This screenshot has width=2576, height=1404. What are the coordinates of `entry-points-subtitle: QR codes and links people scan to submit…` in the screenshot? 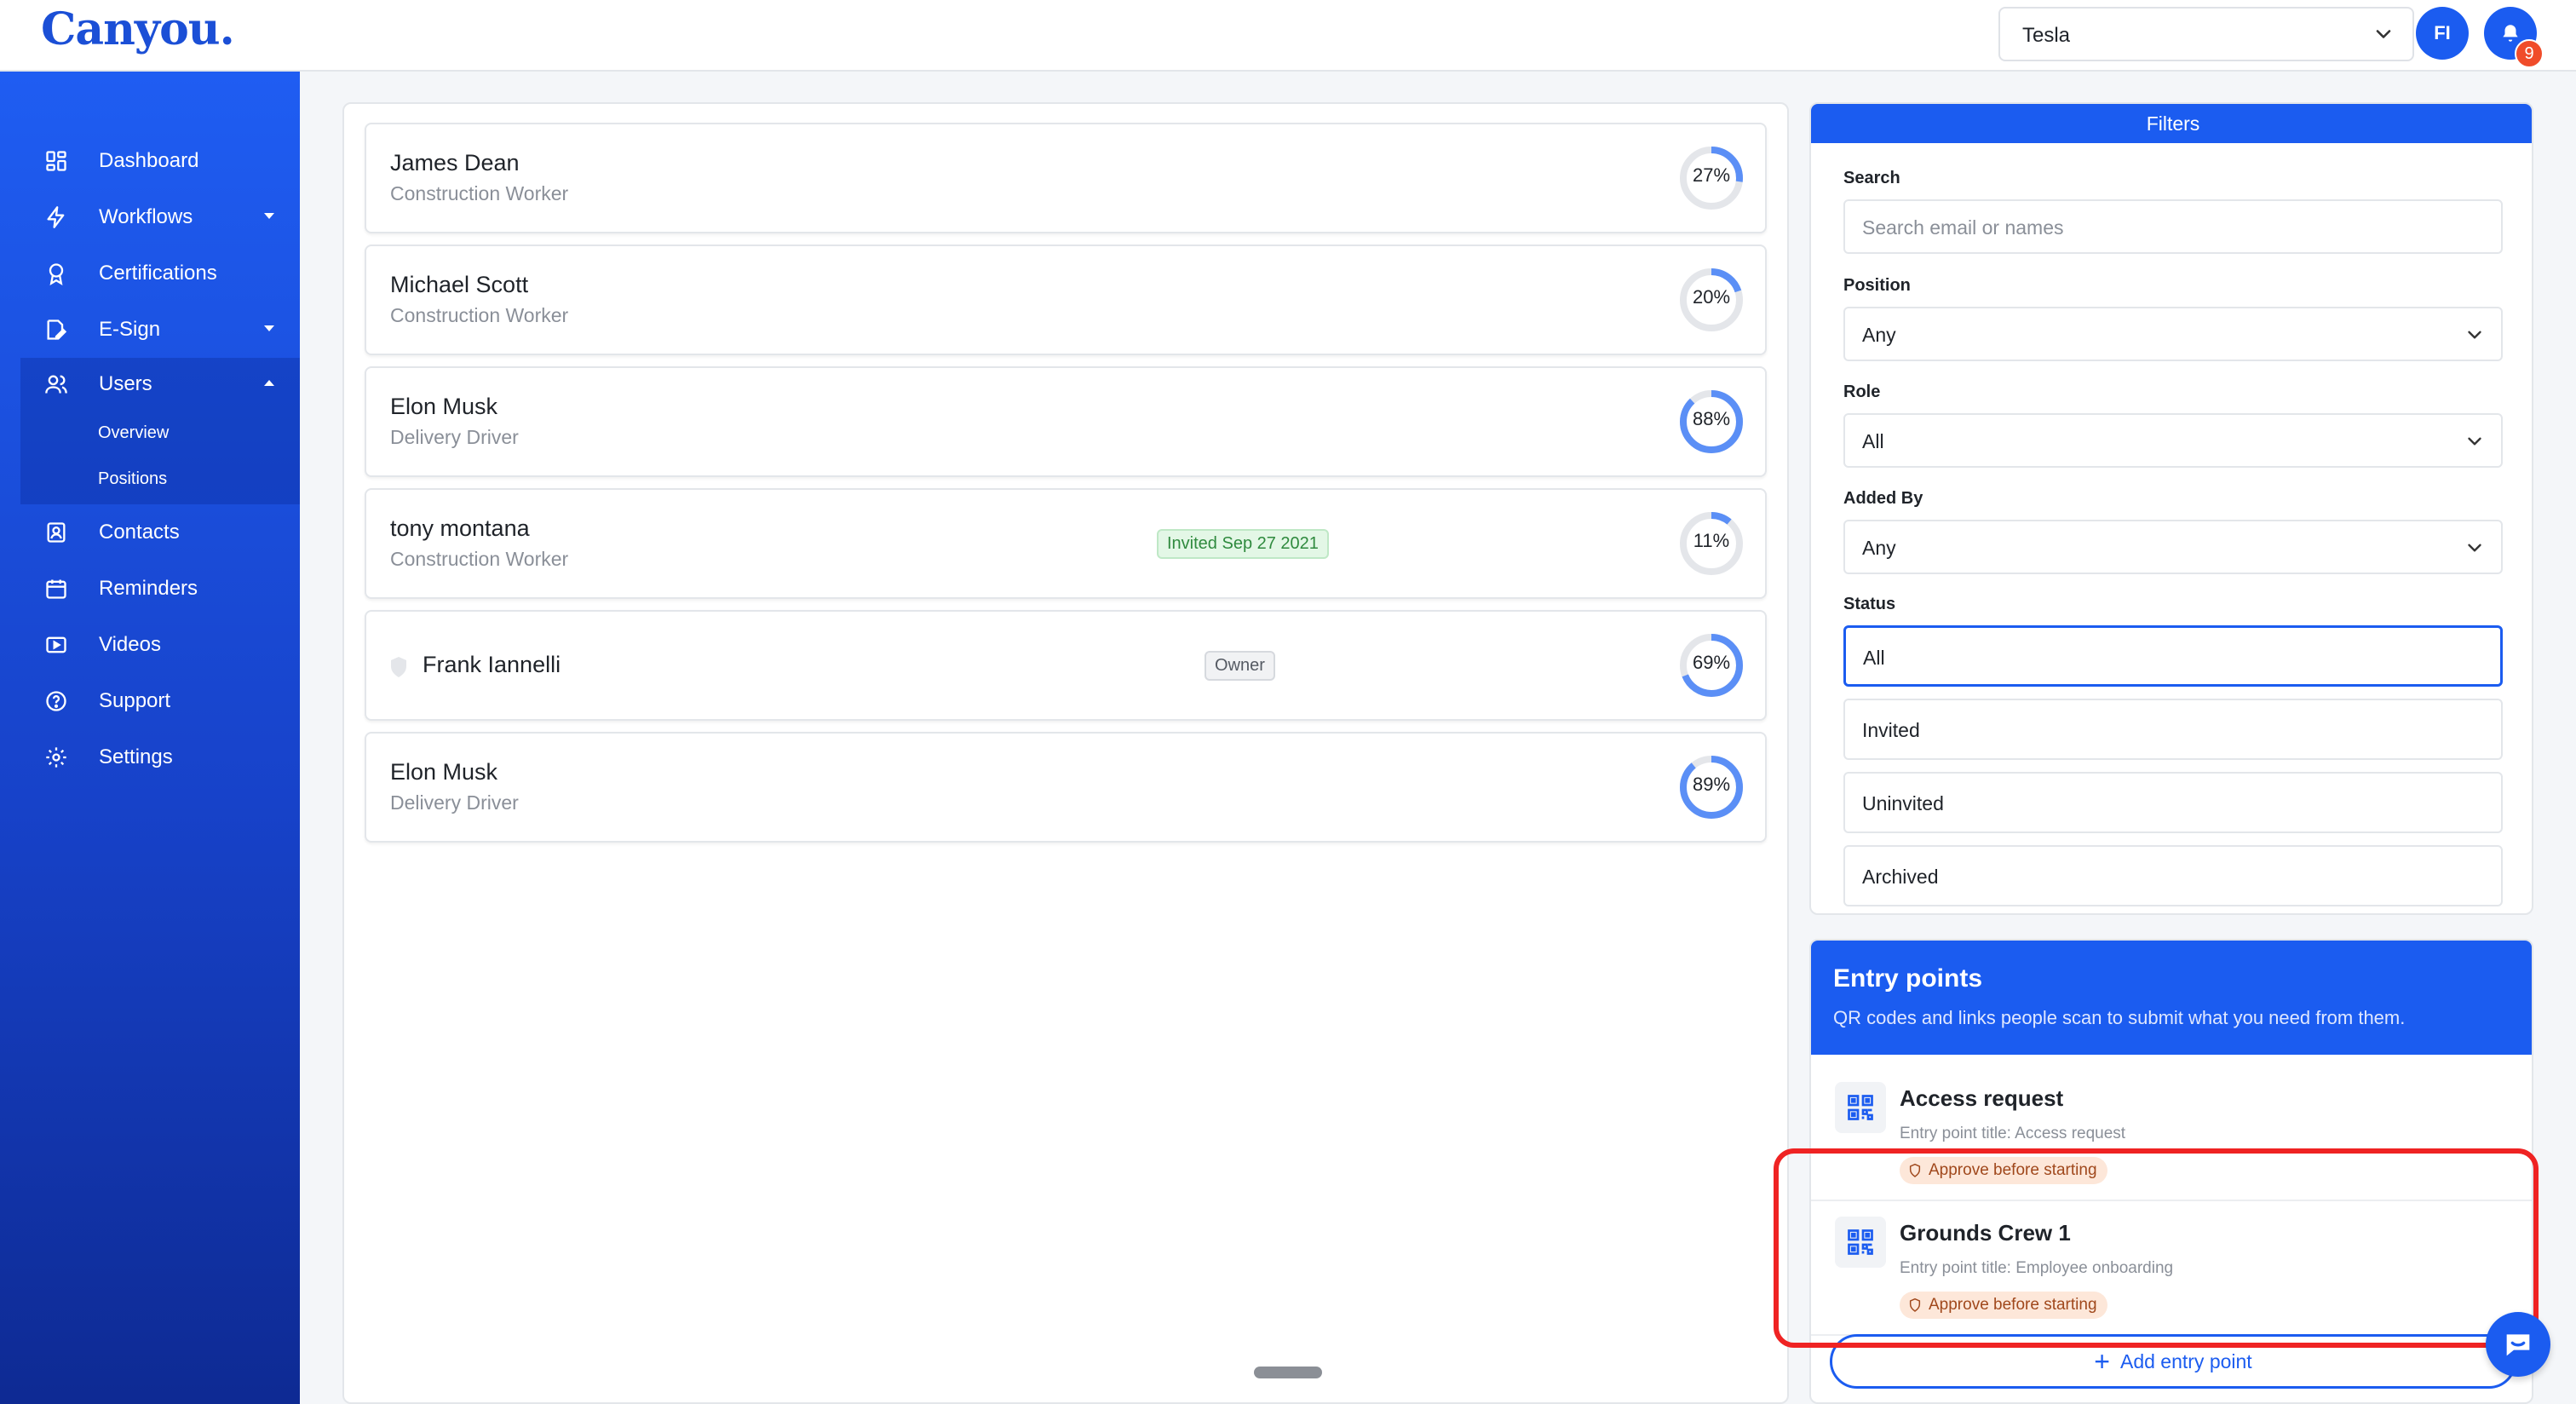 It's located at (2119, 1017).